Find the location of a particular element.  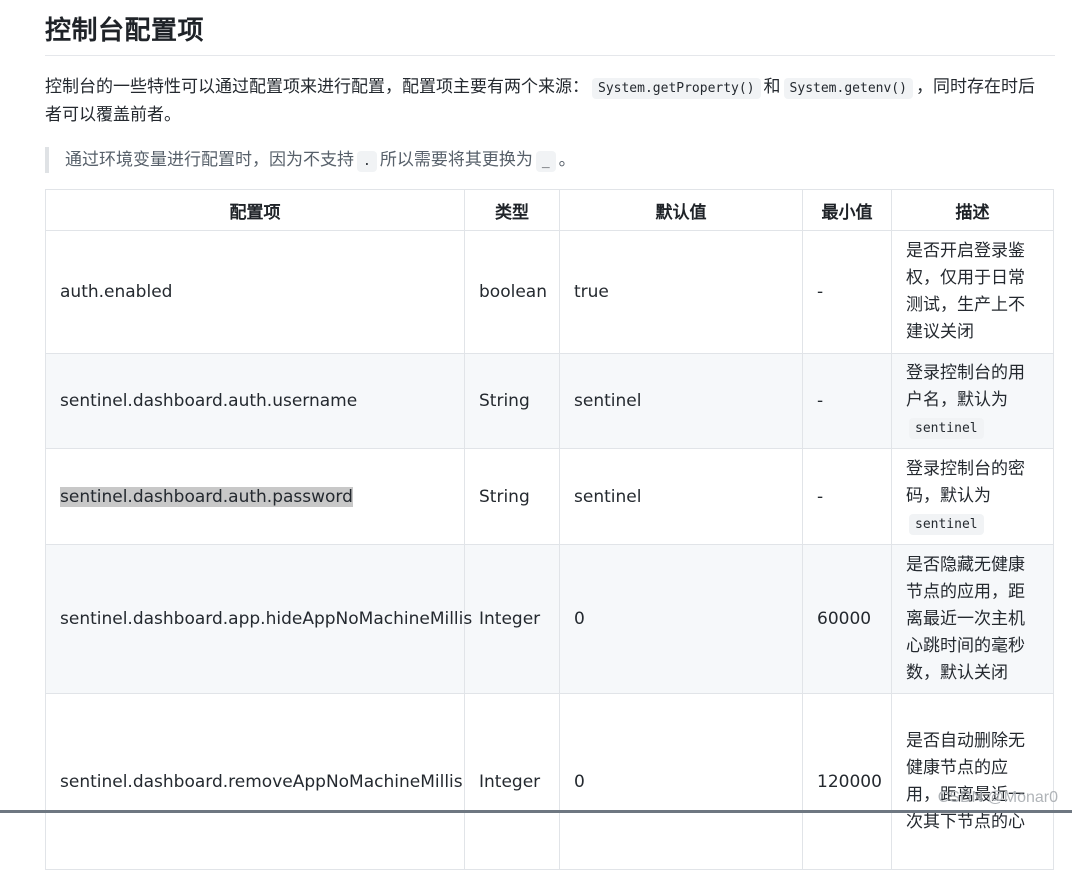

table-header-row: 配置项 类型 默认值 最小值 描述 is located at coordinates (549, 210).